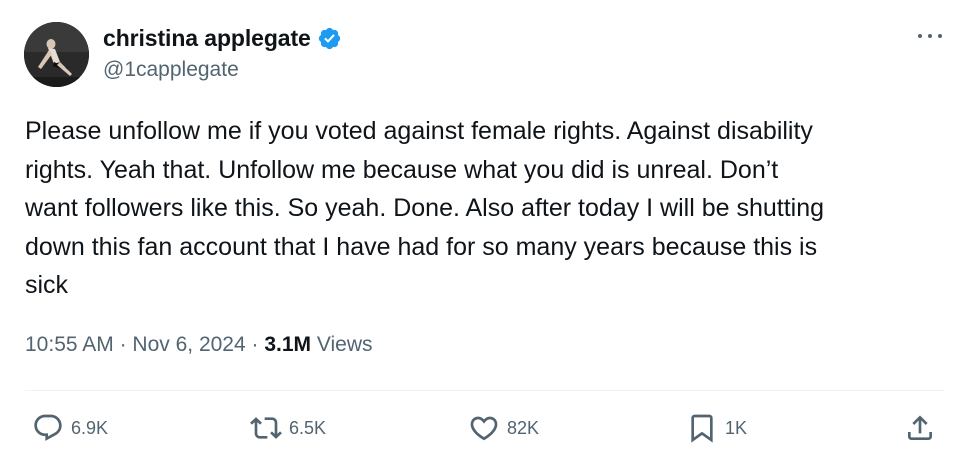 The image size is (970, 457). What do you see at coordinates (329, 38) in the screenshot?
I see `verified-badge-icon` at bounding box center [329, 38].